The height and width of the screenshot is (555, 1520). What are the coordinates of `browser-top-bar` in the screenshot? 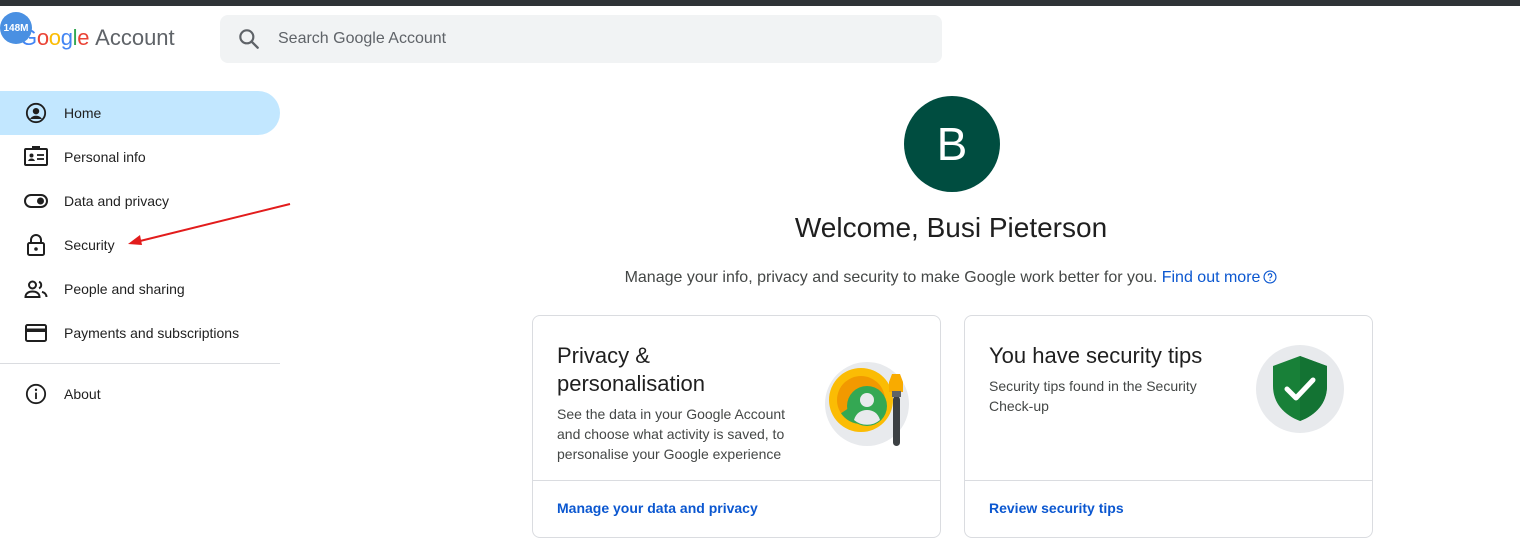 It's located at (760, 3).